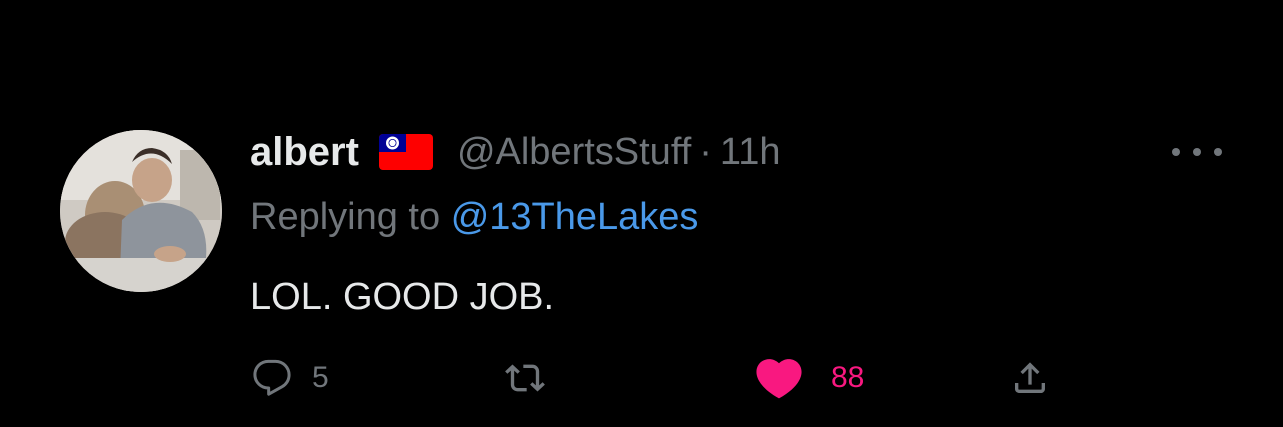  Describe the element at coordinates (809, 378) in the screenshot. I see `like-button: 88` at that location.